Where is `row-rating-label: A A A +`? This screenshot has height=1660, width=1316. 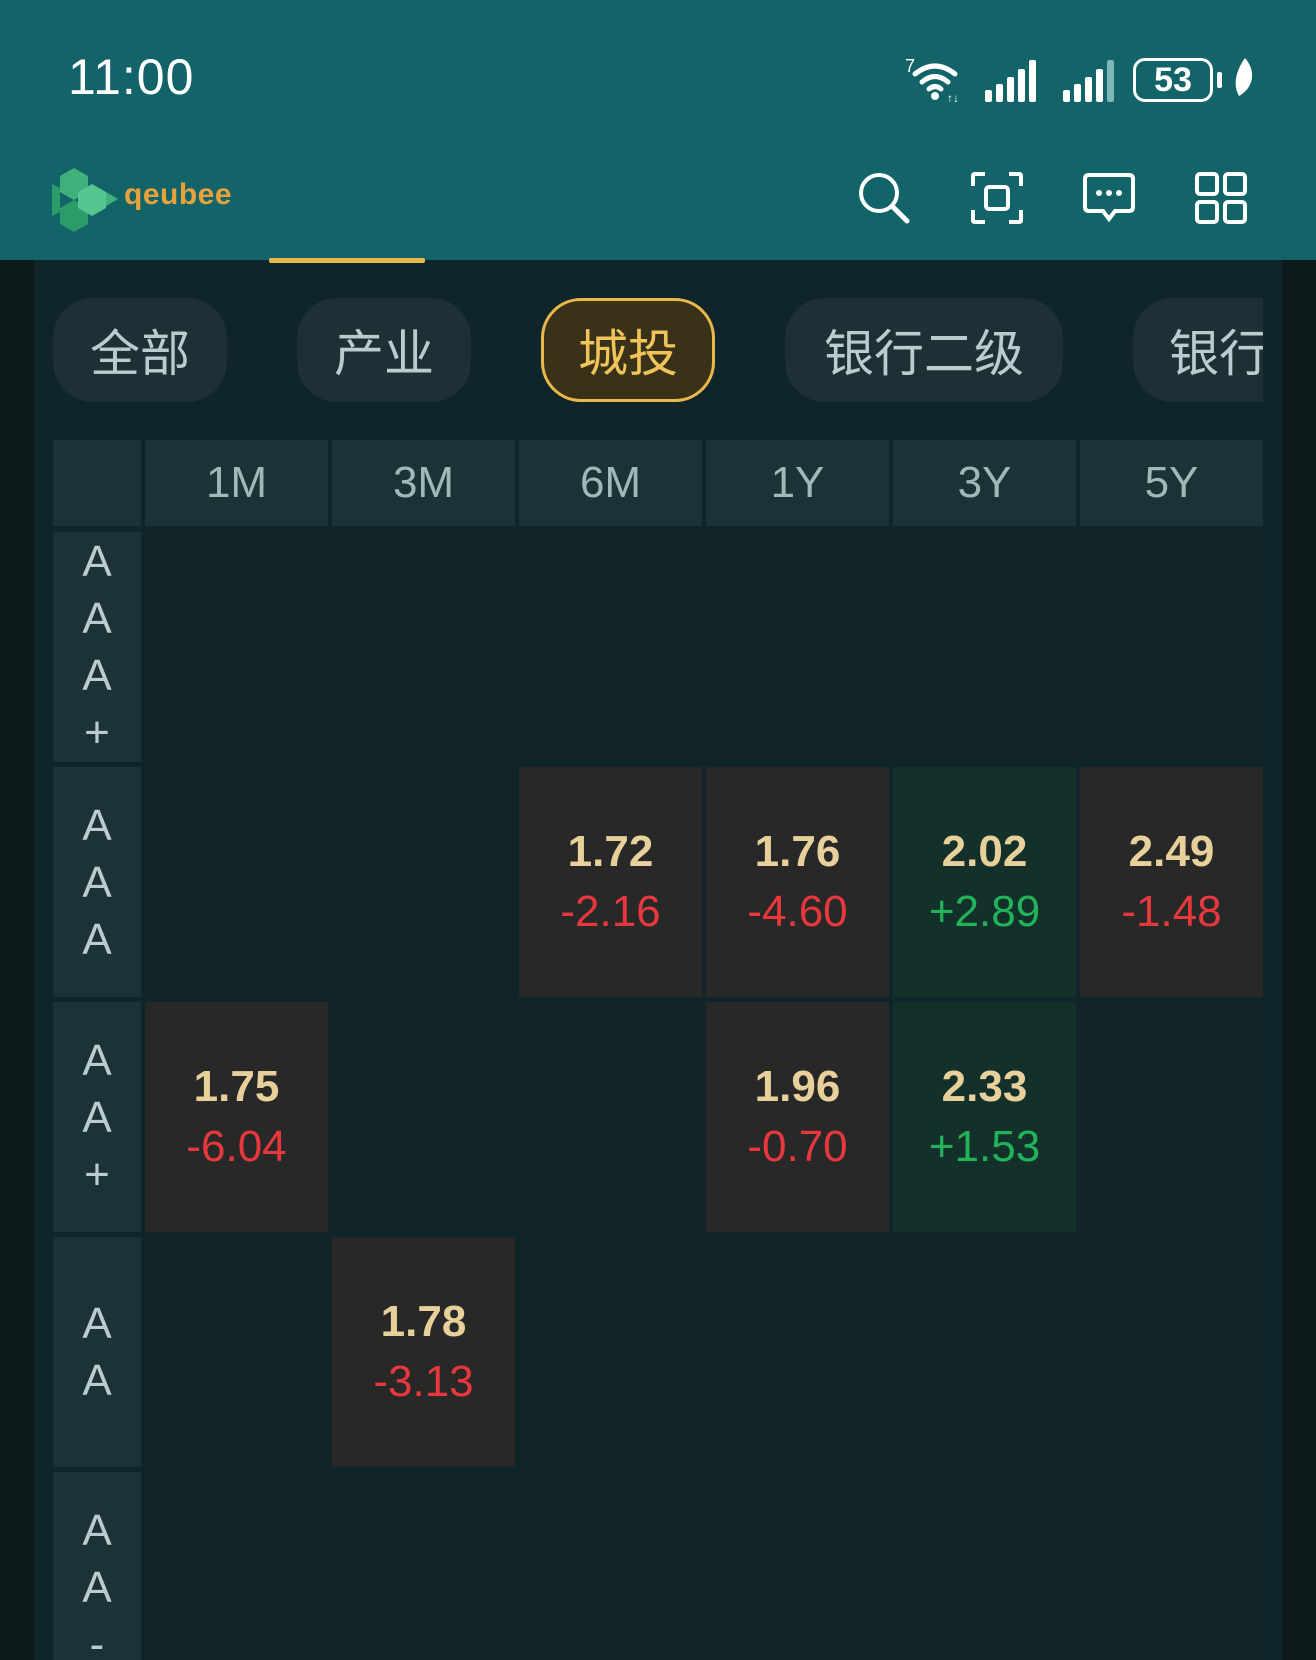
row-rating-label: A A A + is located at coordinates (97, 647).